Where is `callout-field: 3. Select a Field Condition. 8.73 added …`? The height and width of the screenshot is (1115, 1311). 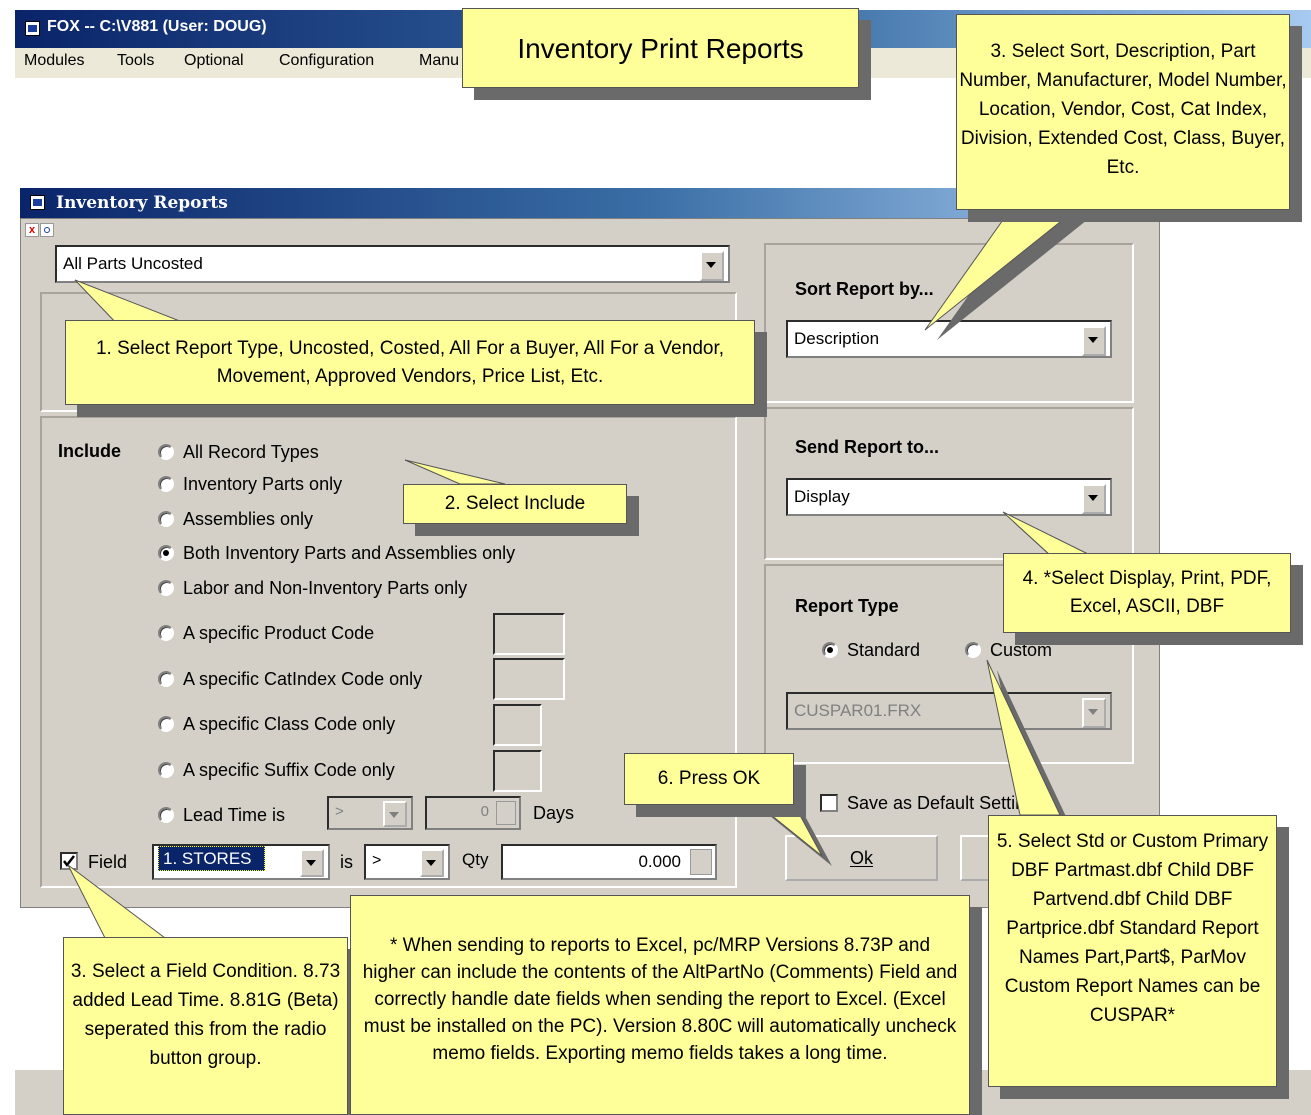 callout-field: 3. Select a Field Condition. 8.73 added … is located at coordinates (205, 1026).